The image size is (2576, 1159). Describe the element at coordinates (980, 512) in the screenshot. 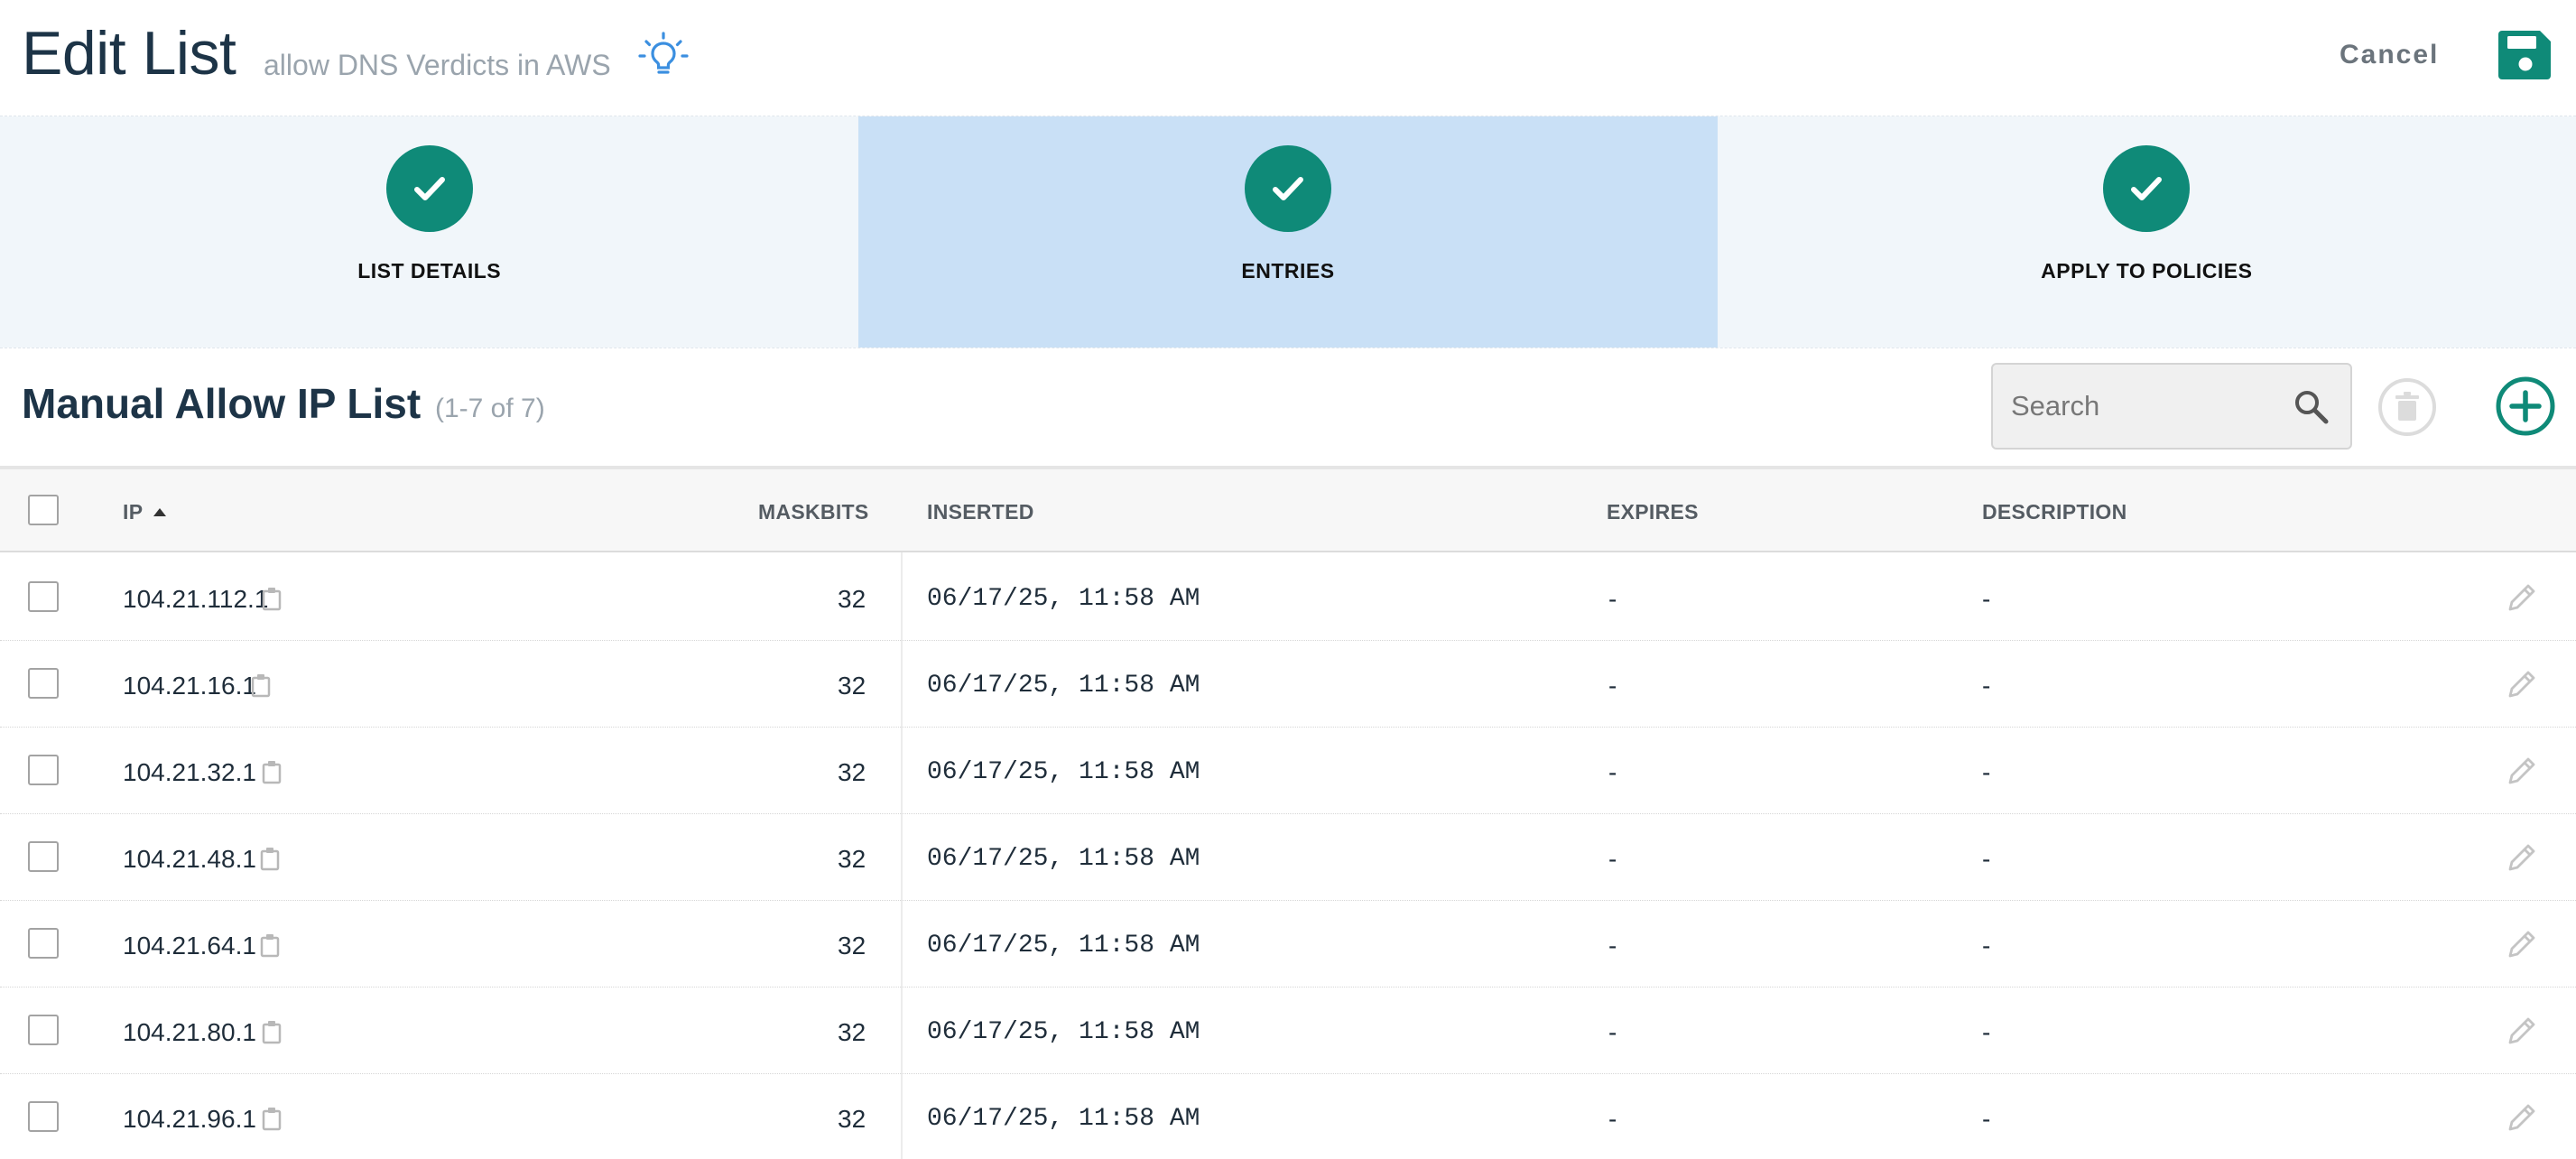

I see `column-header-inserted: INSERTED` at that location.